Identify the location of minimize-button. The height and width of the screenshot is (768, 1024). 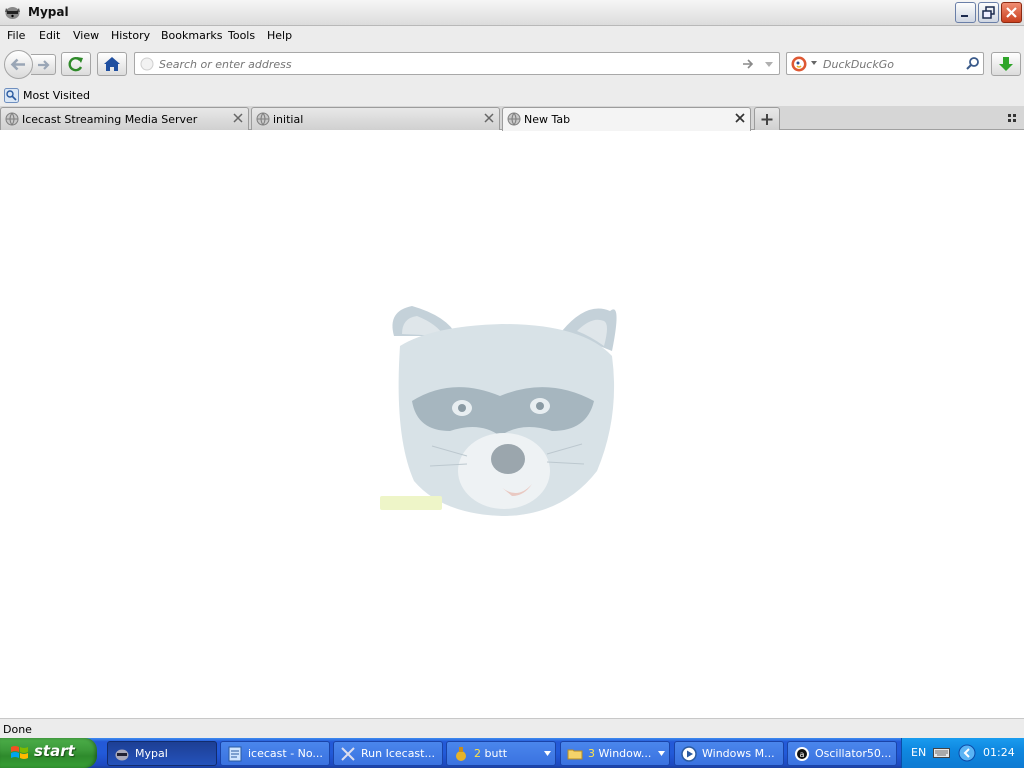
(965, 12).